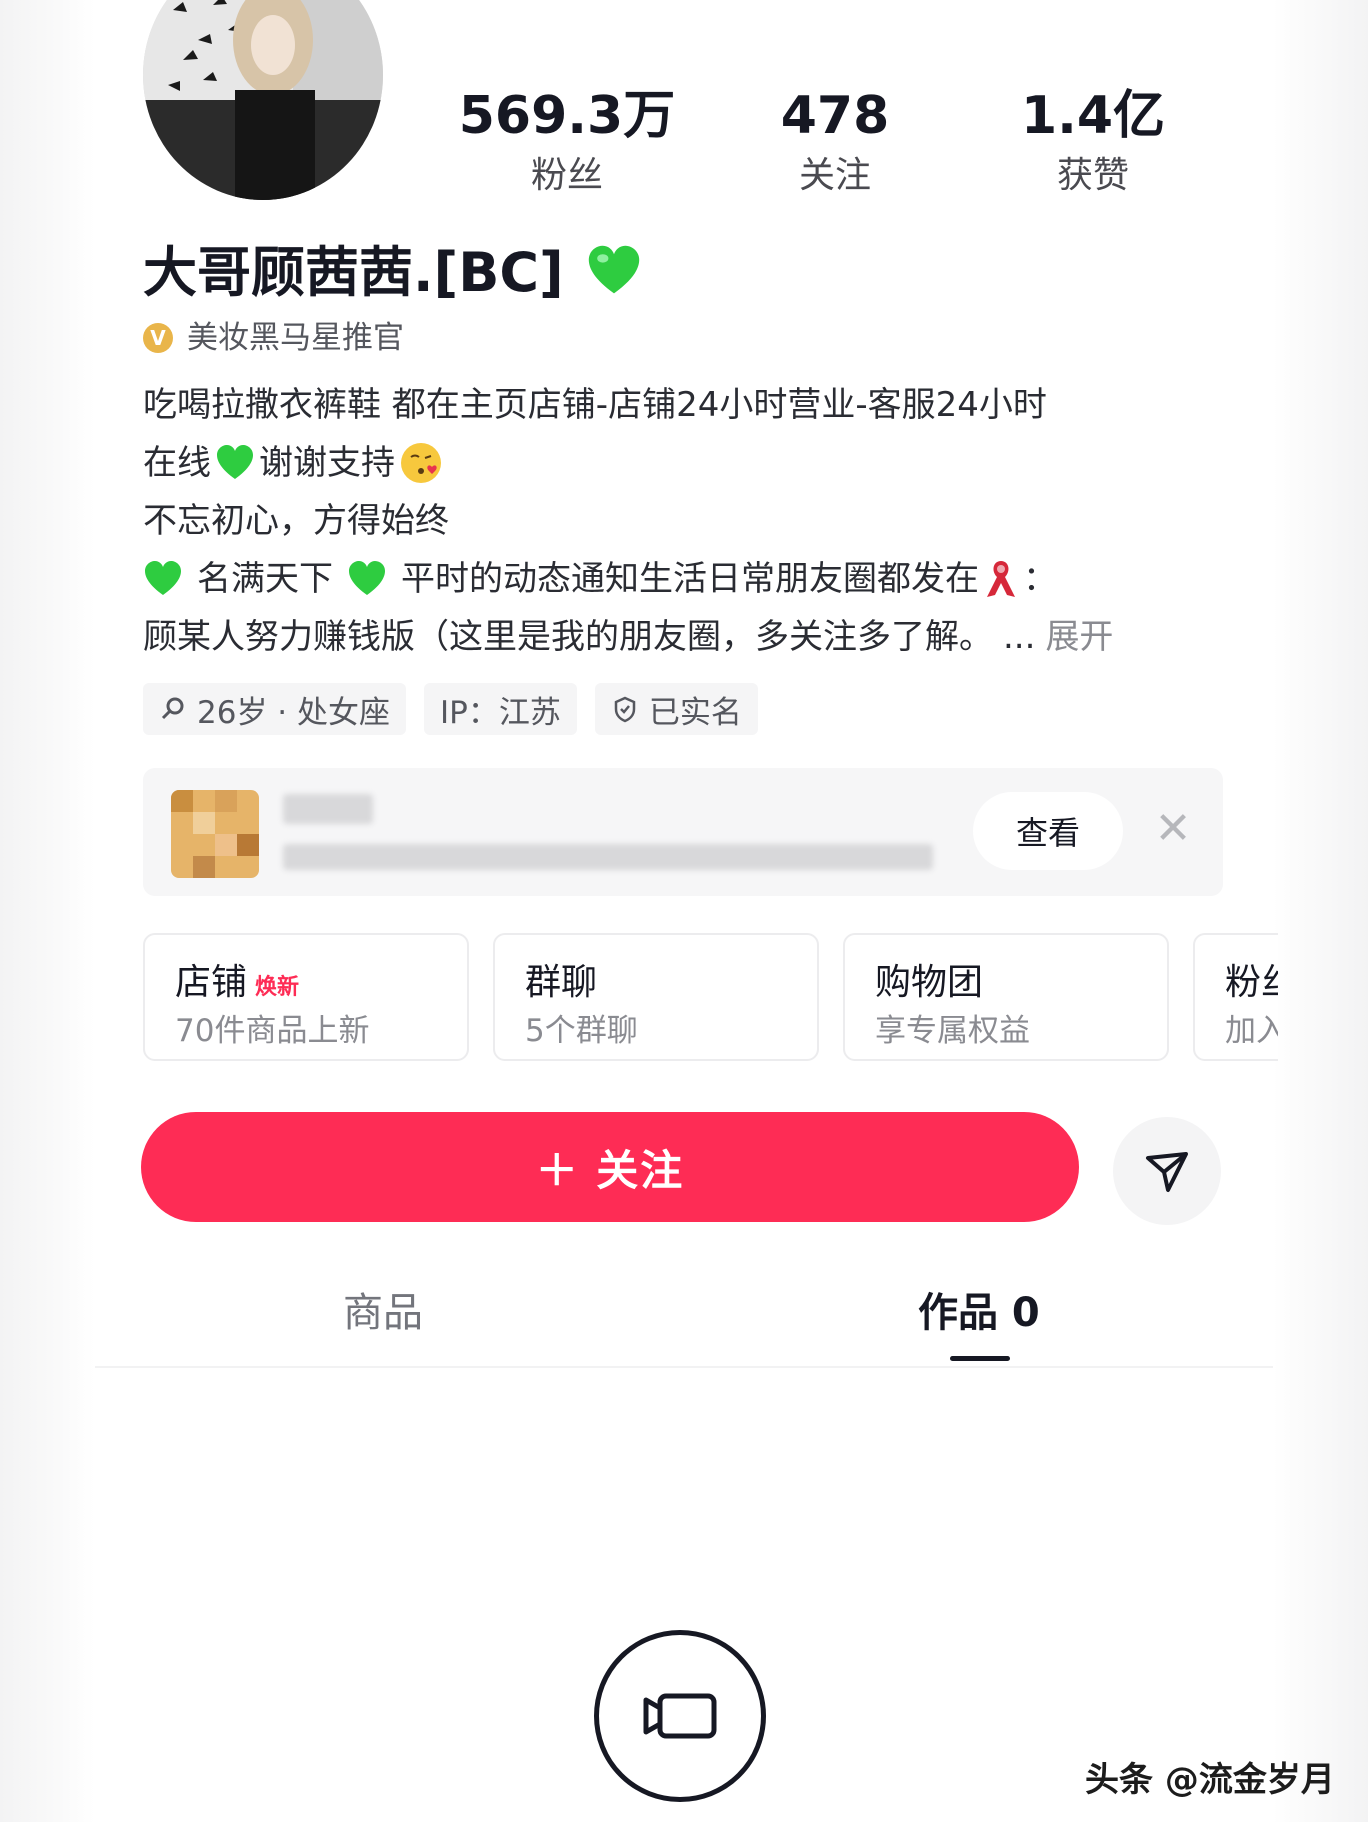  Describe the element at coordinates (1251, 982) in the screenshot. I see `card-fan-group-title: 粉丝` at that location.